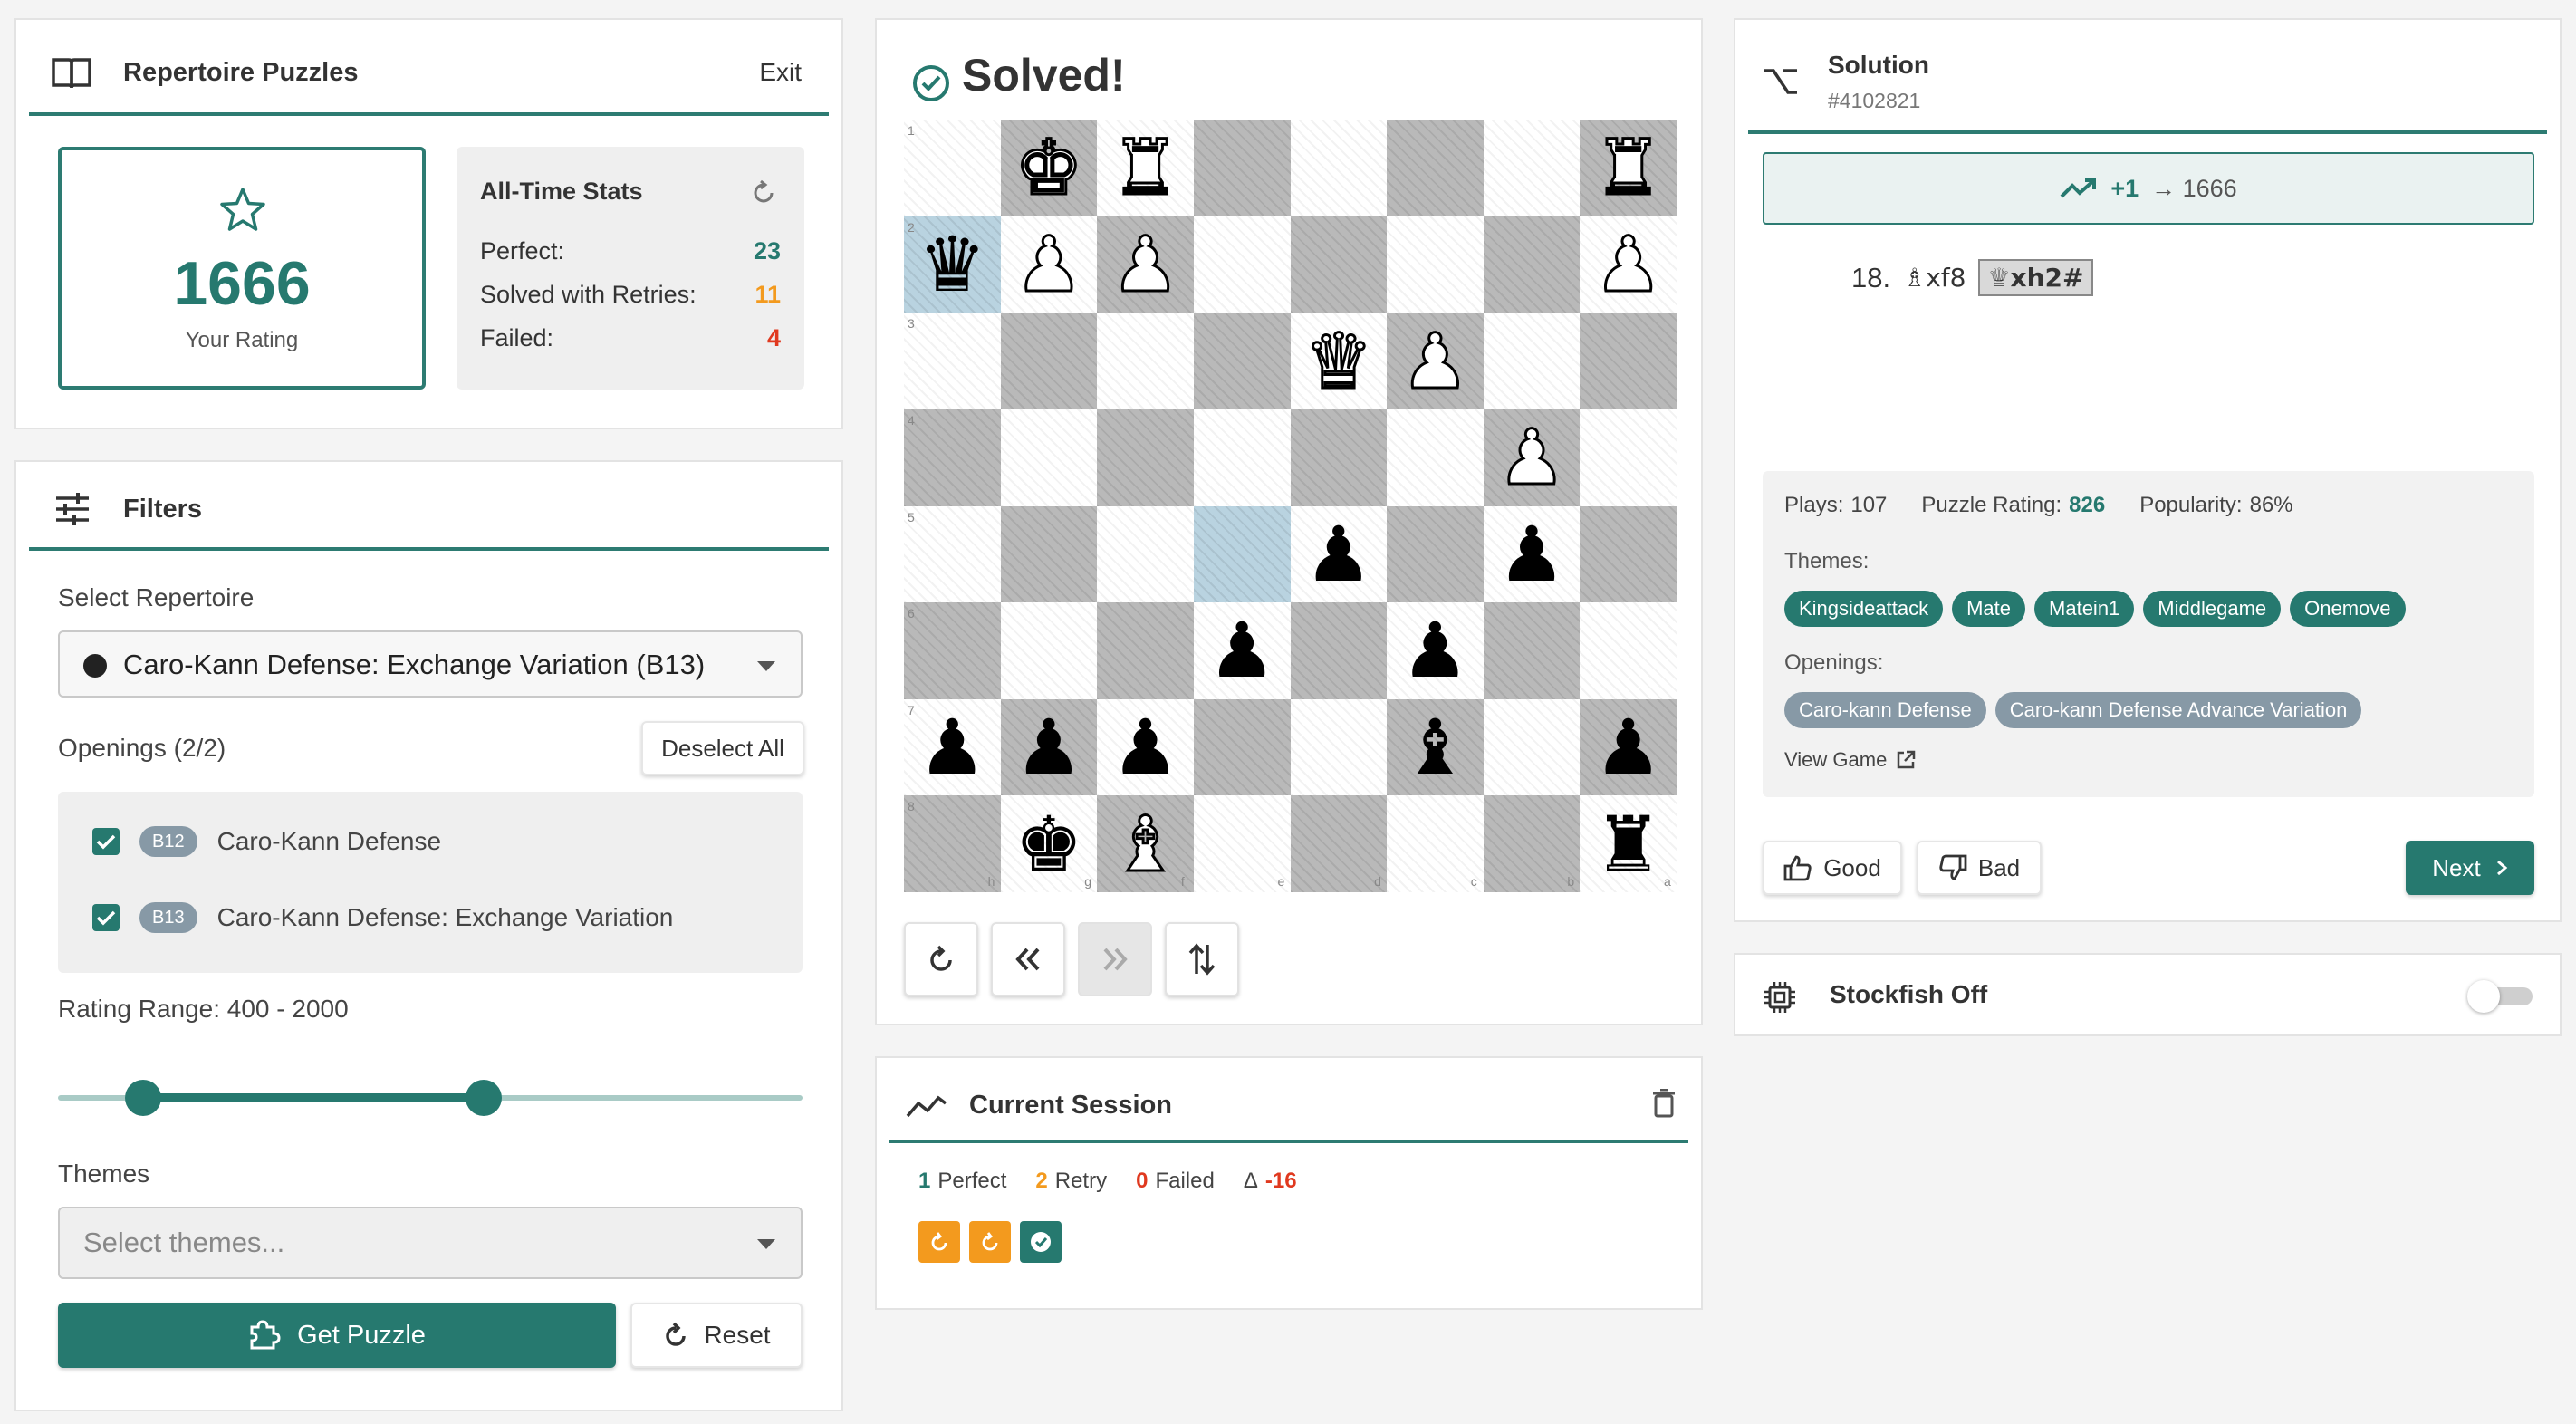 The image size is (2576, 1424). I want to click on deselect-all-button: Deselect All, so click(722, 748).